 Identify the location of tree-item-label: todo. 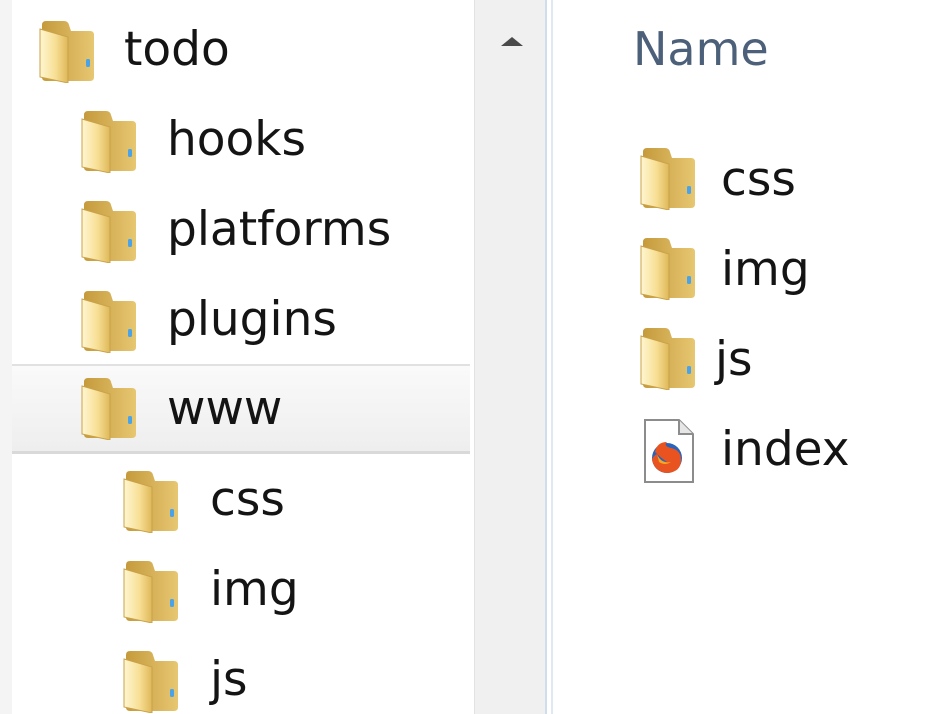
(177, 49).